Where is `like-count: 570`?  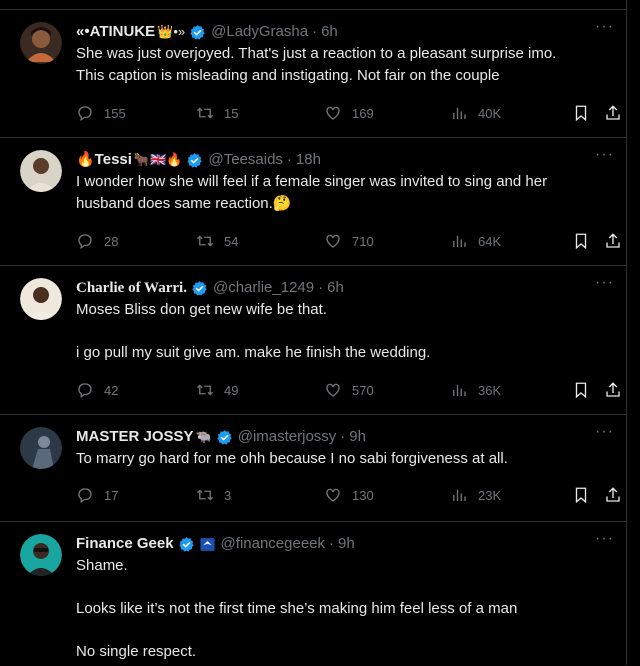 like-count: 570 is located at coordinates (363, 390).